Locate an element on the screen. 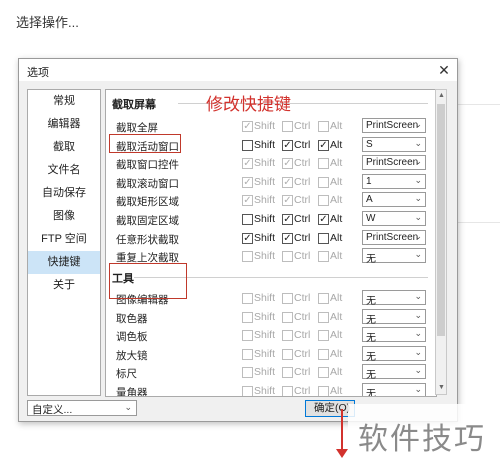 This screenshot has height=464, width=500. nav-item: 图像 is located at coordinates (64, 216).